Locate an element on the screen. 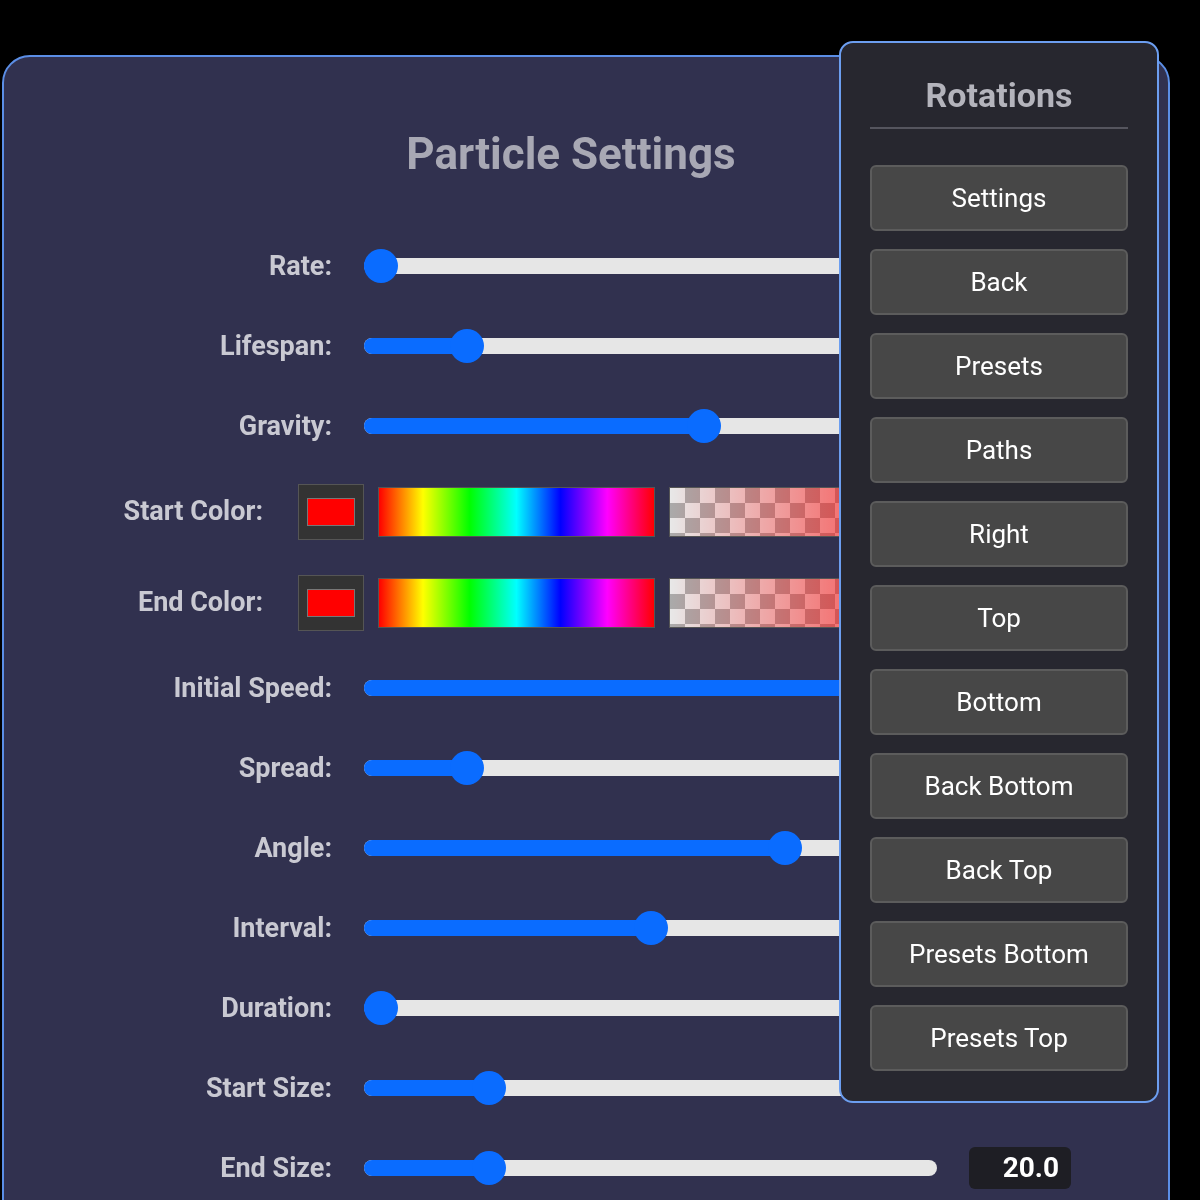  rotation-button: Back Bottom is located at coordinates (999, 786).